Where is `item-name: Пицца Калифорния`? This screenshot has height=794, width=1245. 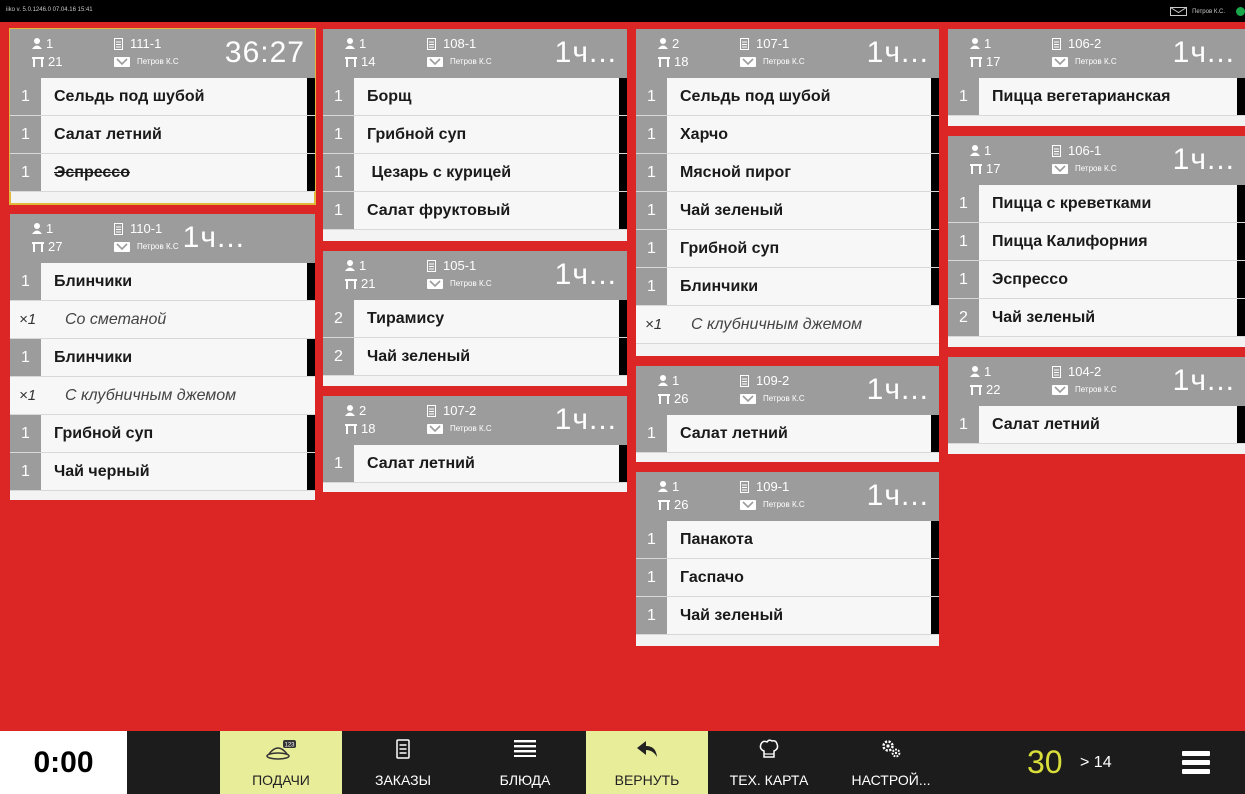 item-name: Пицца Калифорния is located at coordinates (1070, 241).